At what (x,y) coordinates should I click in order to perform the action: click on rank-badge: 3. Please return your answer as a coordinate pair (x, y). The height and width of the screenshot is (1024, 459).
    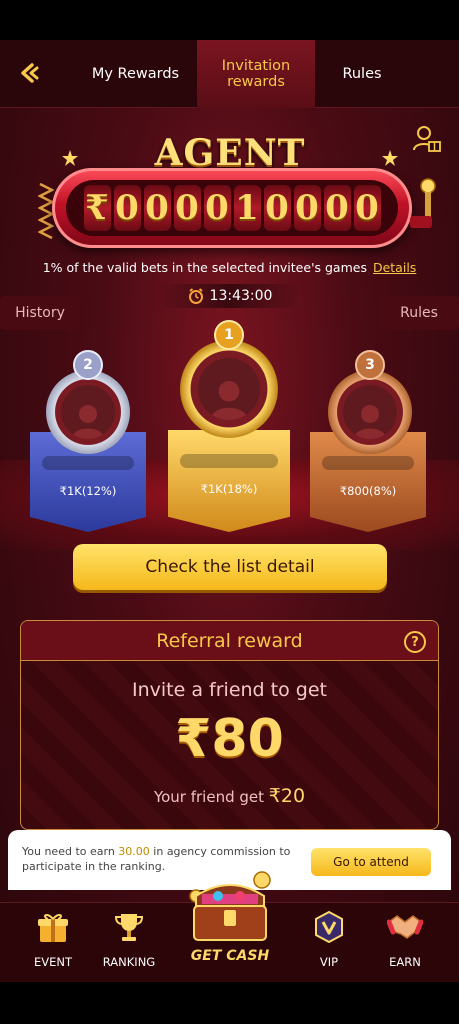
    Looking at the image, I should click on (370, 365).